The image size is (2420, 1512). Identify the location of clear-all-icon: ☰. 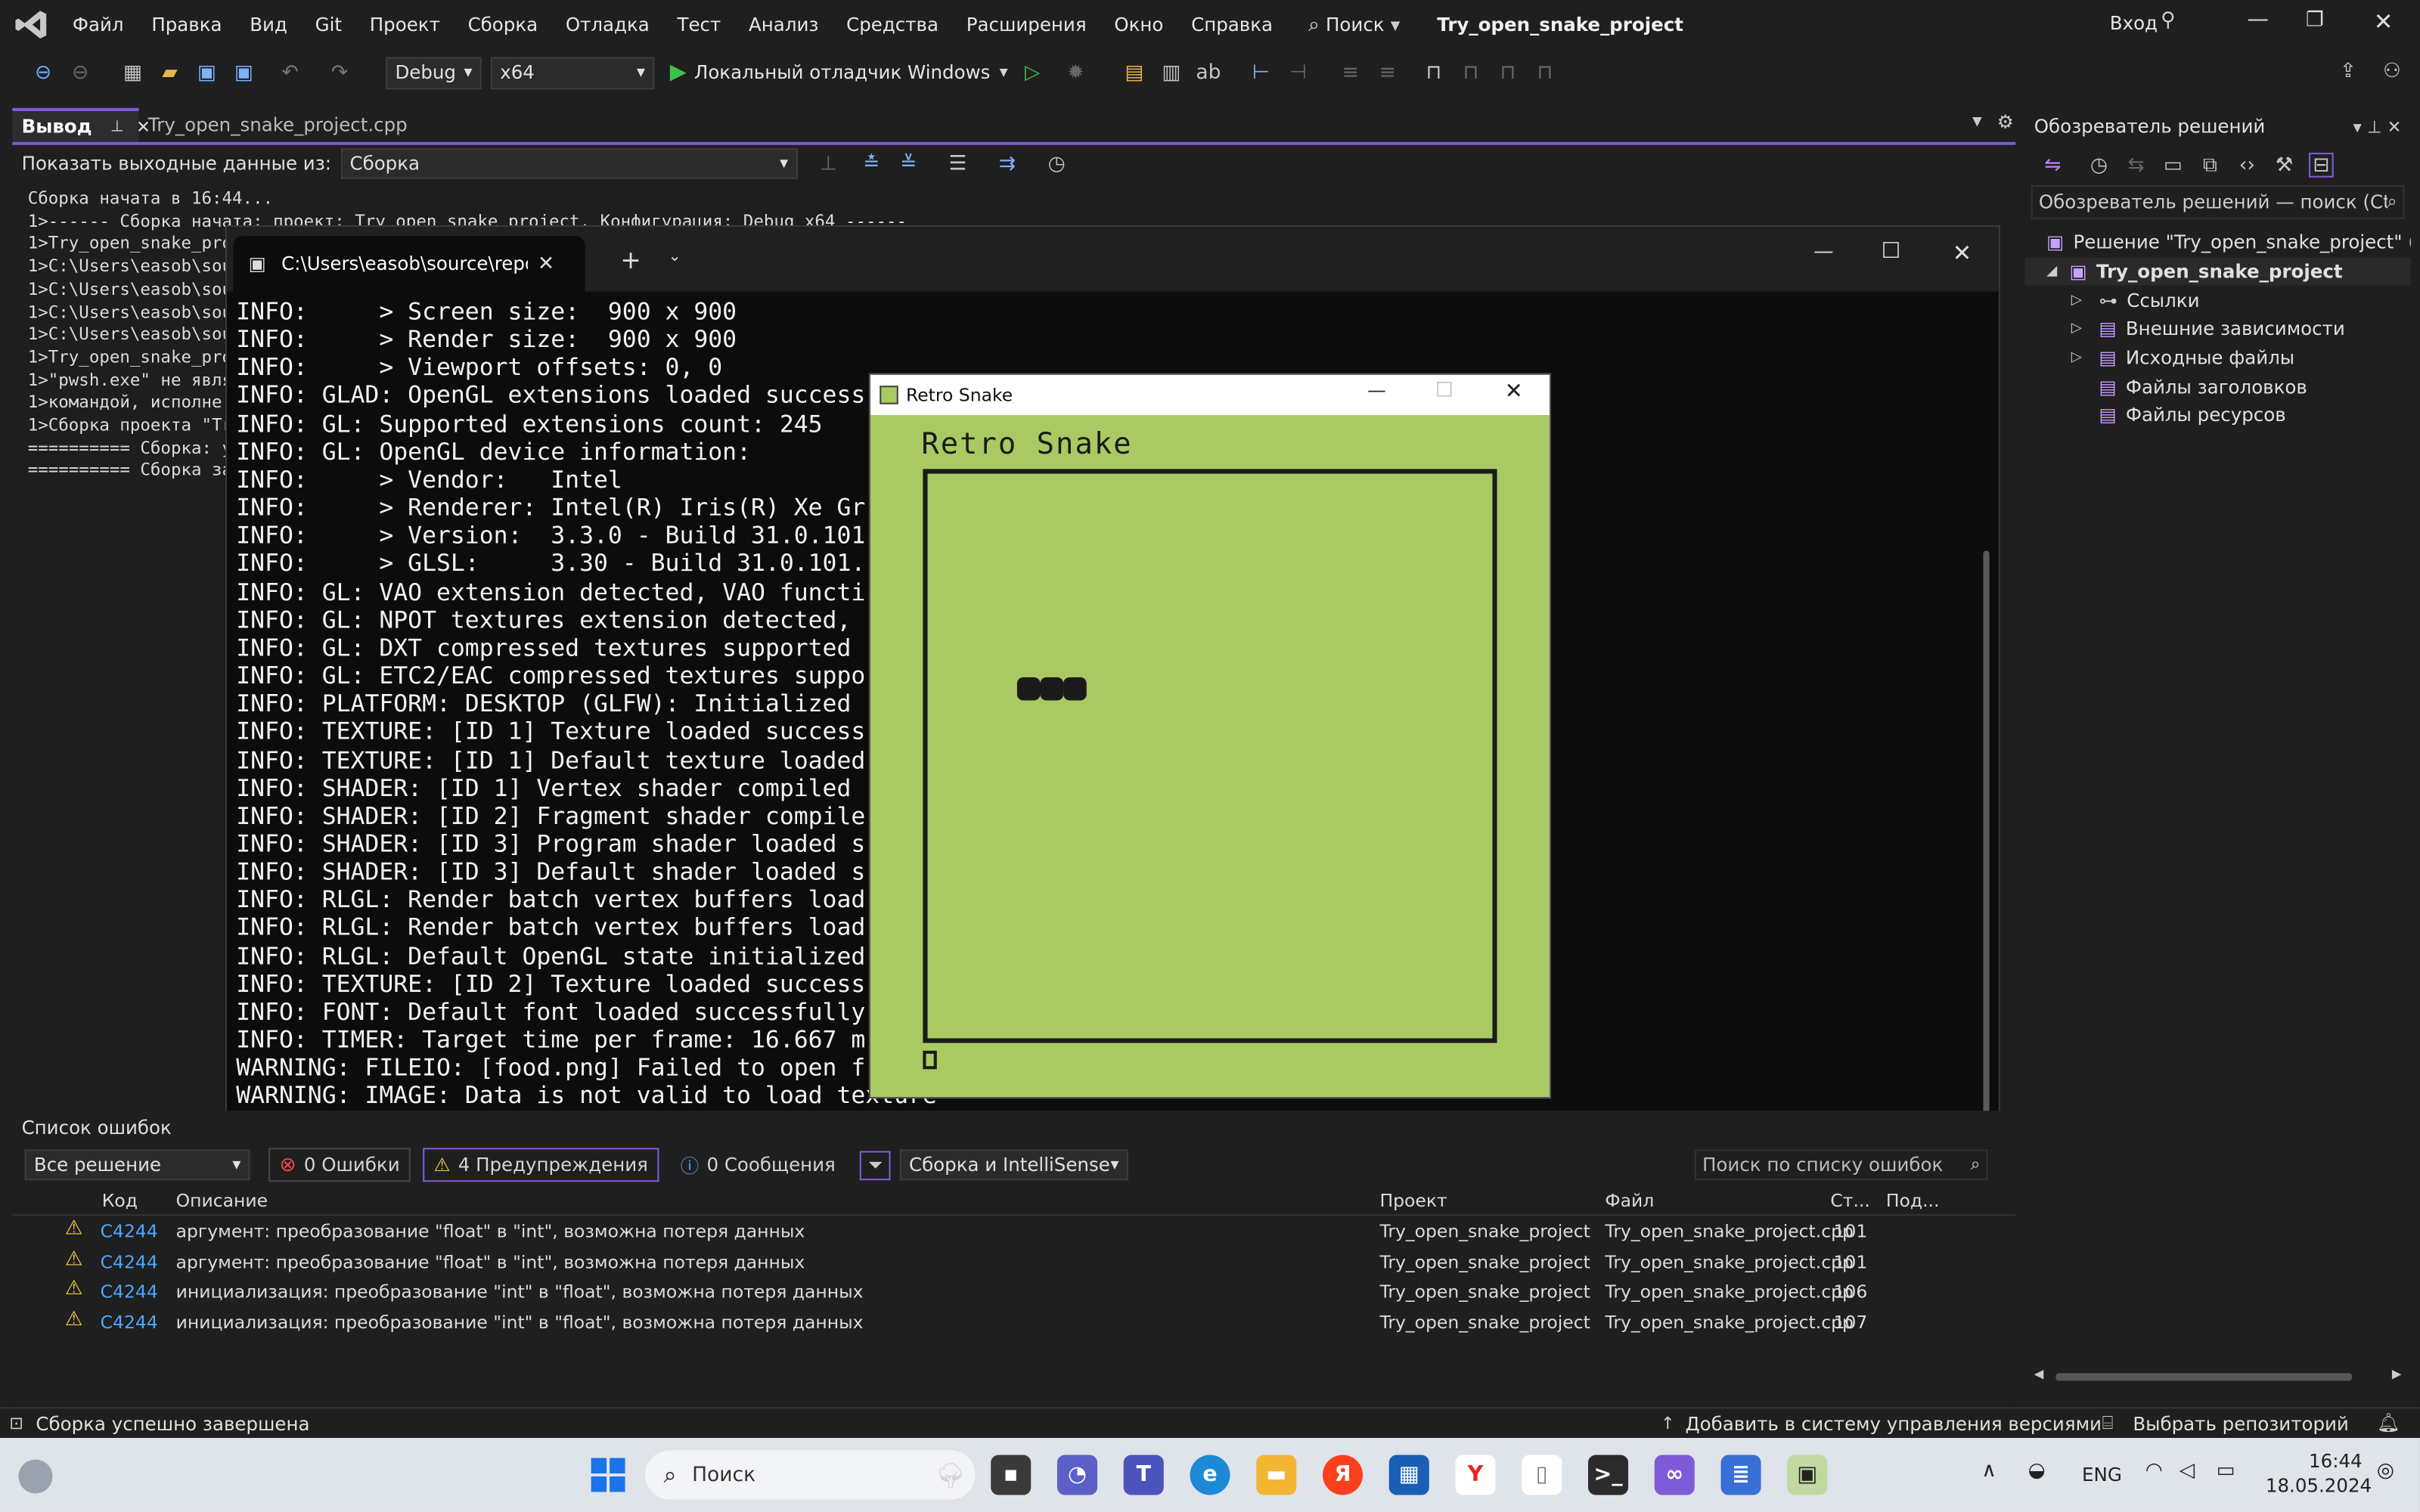
(957, 163).